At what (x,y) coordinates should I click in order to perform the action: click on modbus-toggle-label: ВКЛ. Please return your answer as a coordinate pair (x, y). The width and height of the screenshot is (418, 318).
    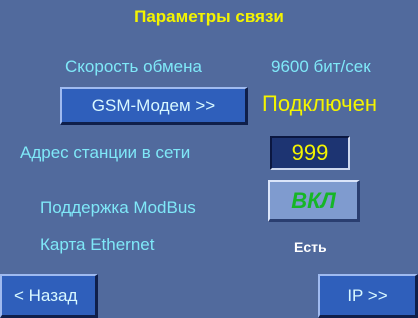
    Looking at the image, I should click on (313, 200).